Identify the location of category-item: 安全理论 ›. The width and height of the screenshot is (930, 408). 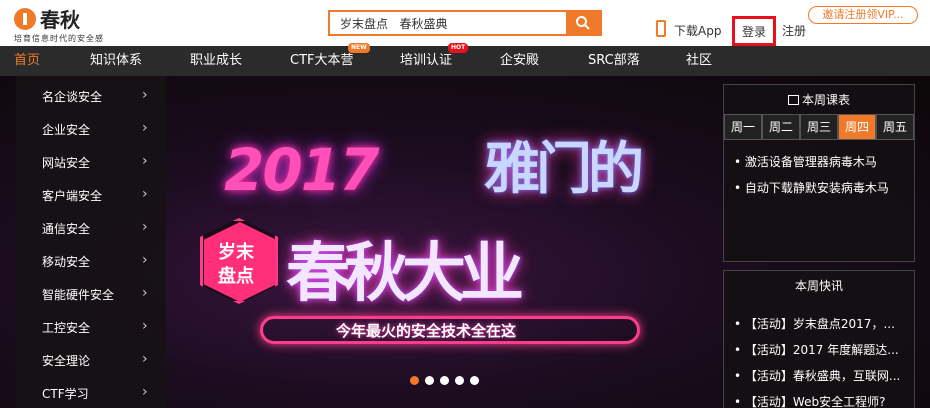
(91, 359).